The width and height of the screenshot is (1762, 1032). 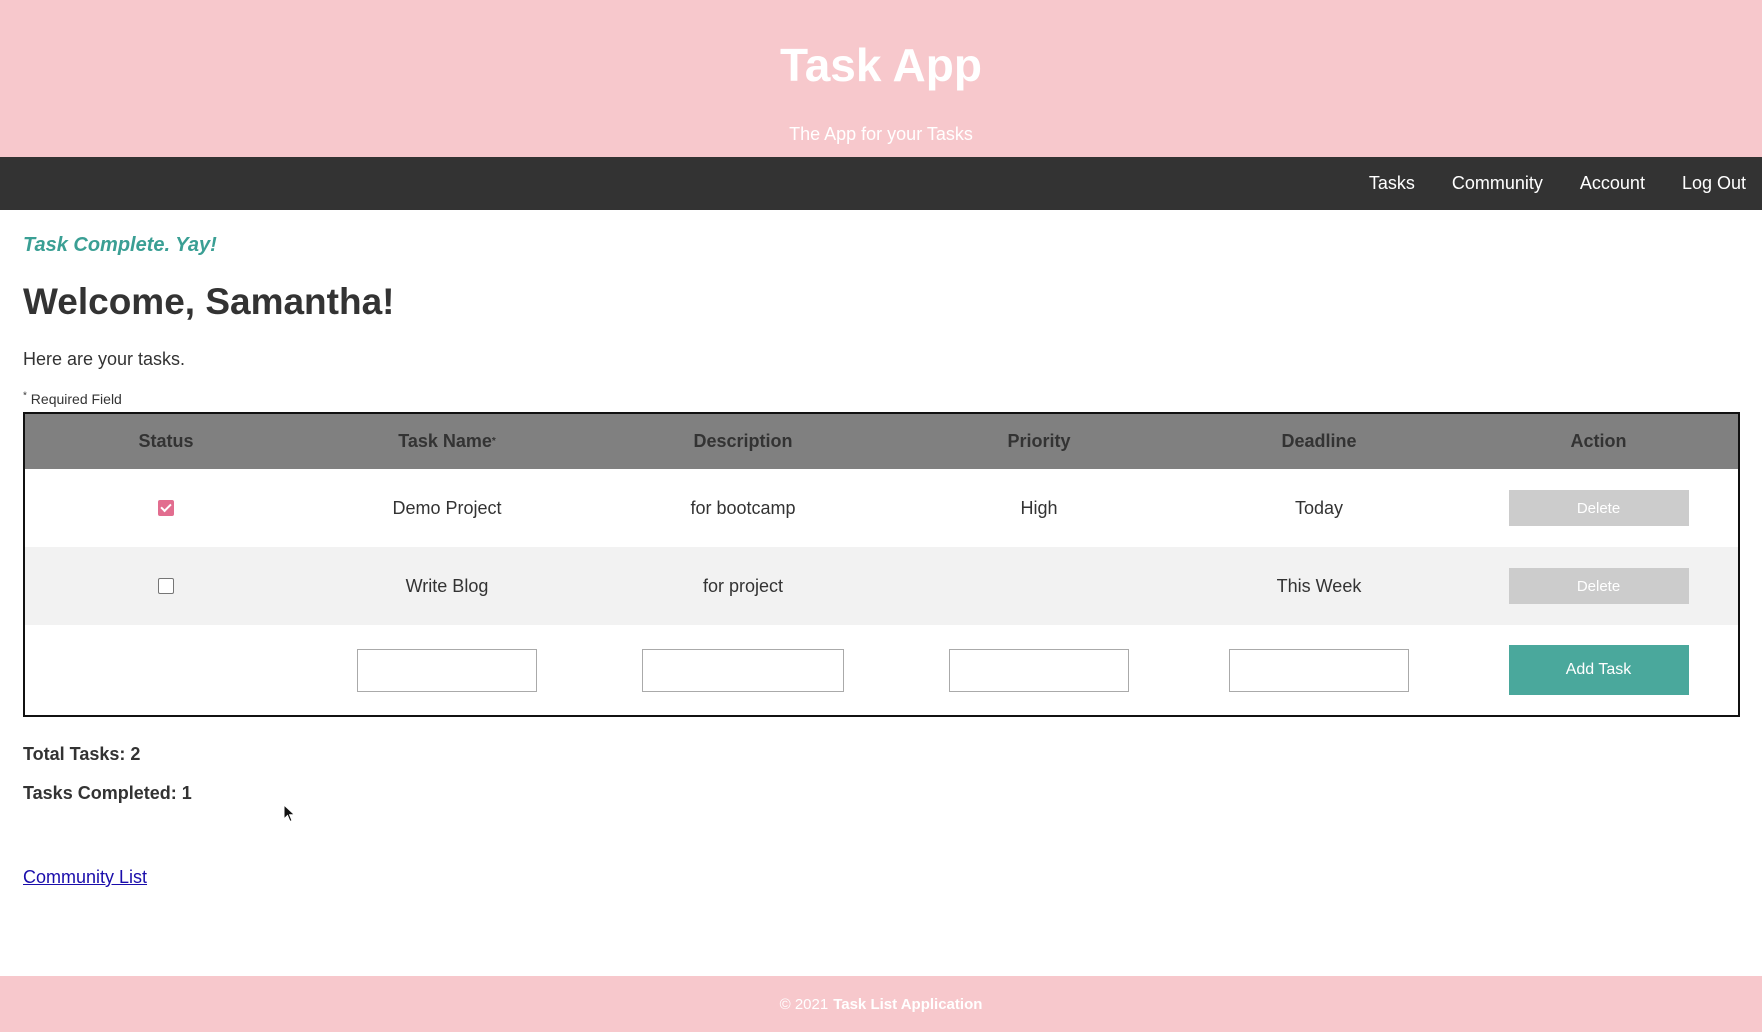 What do you see at coordinates (107, 793) in the screenshot?
I see `tasks-completed-count: Tasks Completed: 1` at bounding box center [107, 793].